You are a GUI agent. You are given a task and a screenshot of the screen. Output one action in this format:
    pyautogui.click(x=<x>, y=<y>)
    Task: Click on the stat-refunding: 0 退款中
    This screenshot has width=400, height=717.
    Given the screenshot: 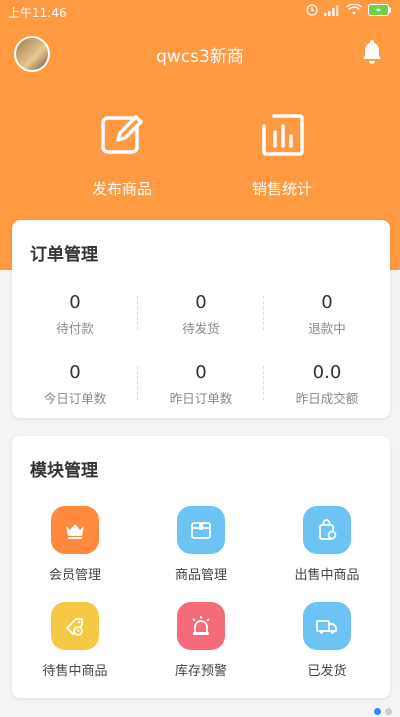 What is the action you would take?
    pyautogui.click(x=327, y=327)
    